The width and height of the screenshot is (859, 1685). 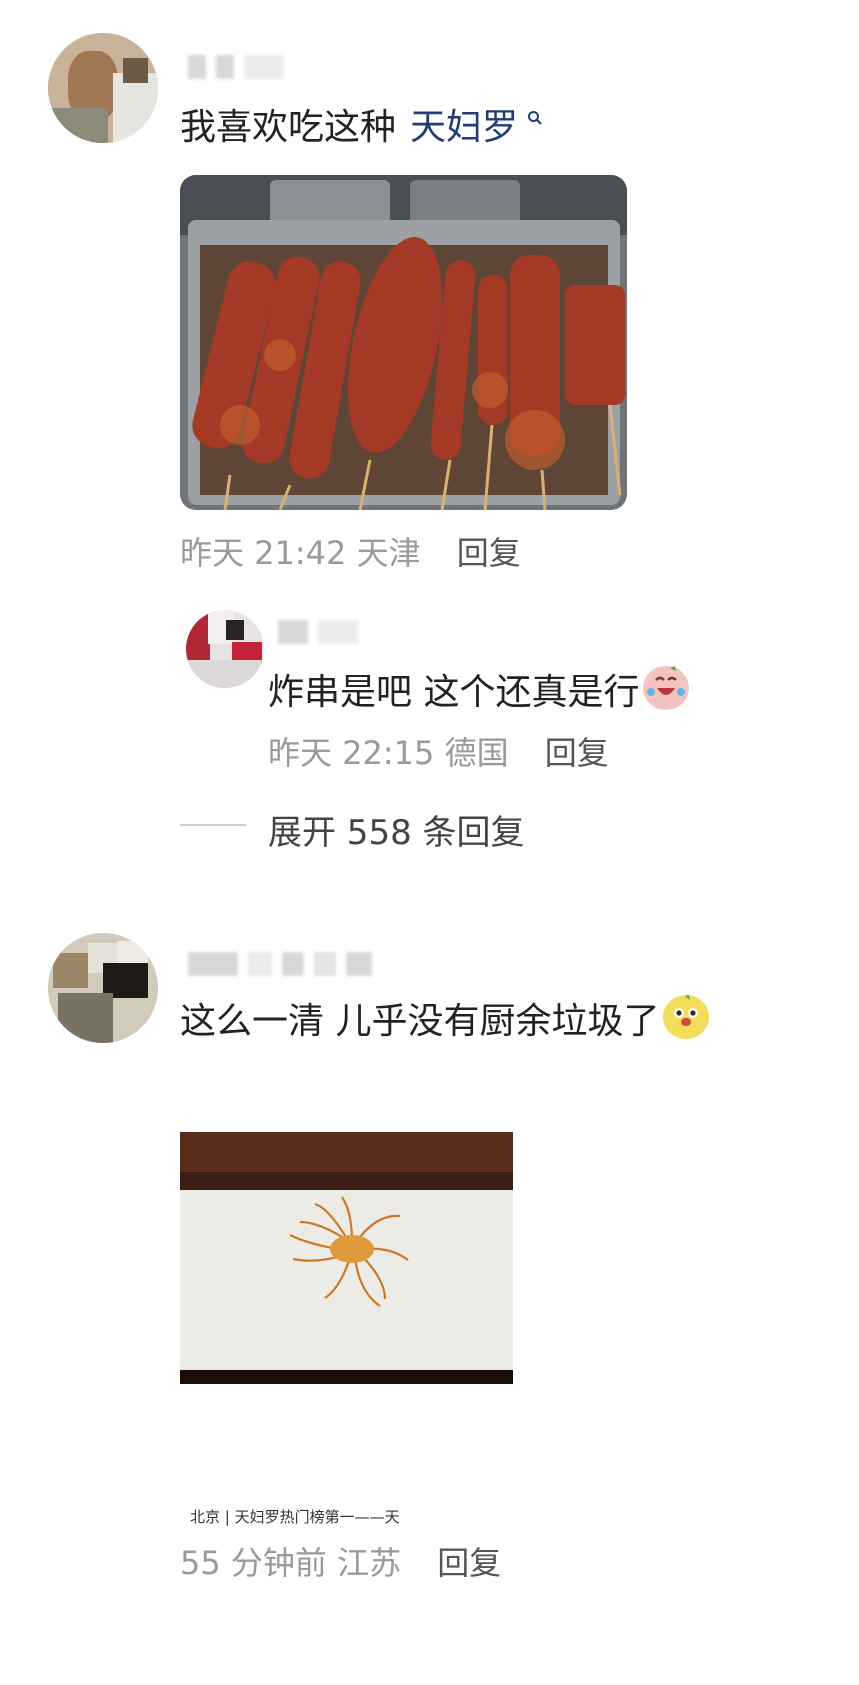 What do you see at coordinates (213, 825) in the screenshot?
I see `expand-divider` at bounding box center [213, 825].